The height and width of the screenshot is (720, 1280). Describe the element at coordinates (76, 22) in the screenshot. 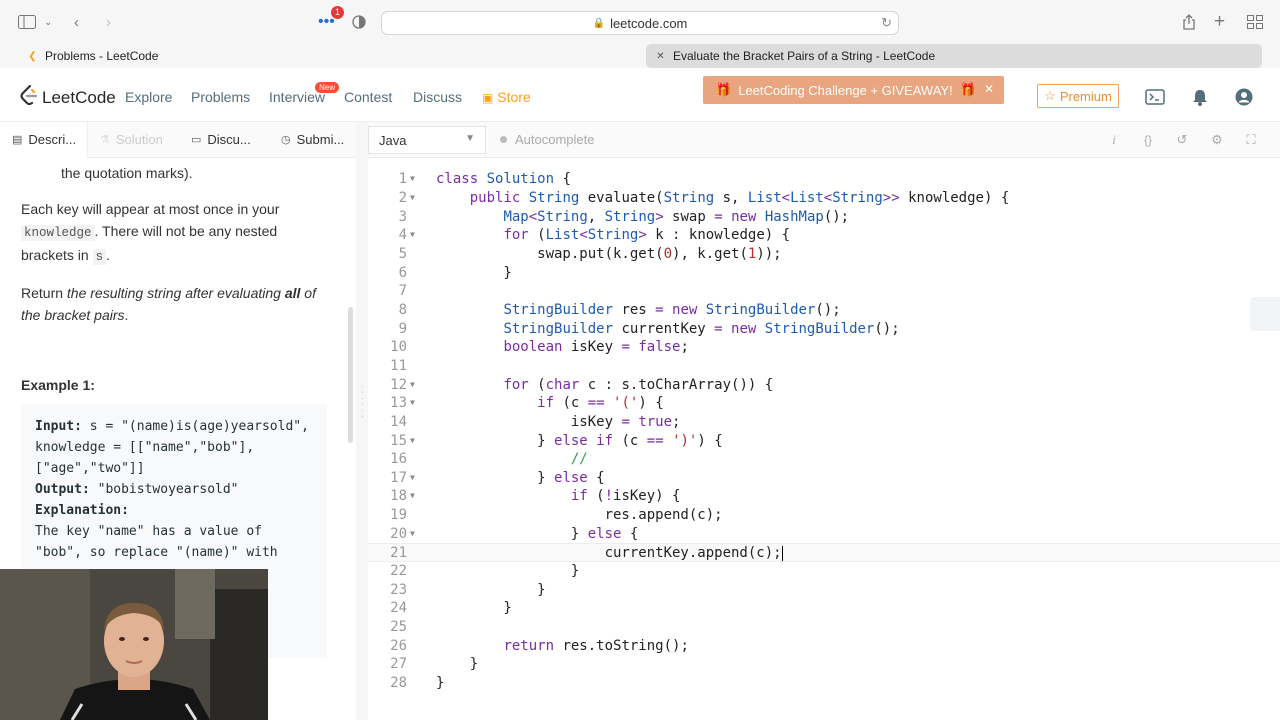

I see `back-icon: ‹` at that location.